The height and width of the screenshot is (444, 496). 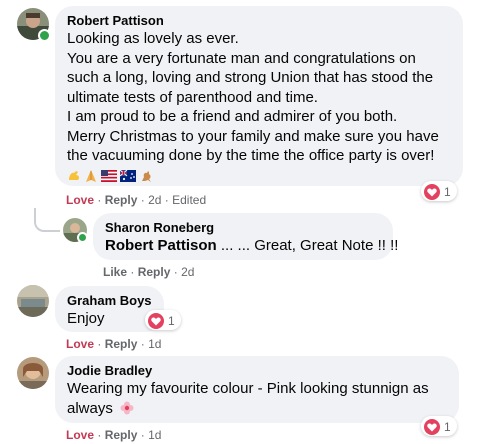 I want to click on comment-actions: Like · Reply · 2d, so click(x=148, y=272).